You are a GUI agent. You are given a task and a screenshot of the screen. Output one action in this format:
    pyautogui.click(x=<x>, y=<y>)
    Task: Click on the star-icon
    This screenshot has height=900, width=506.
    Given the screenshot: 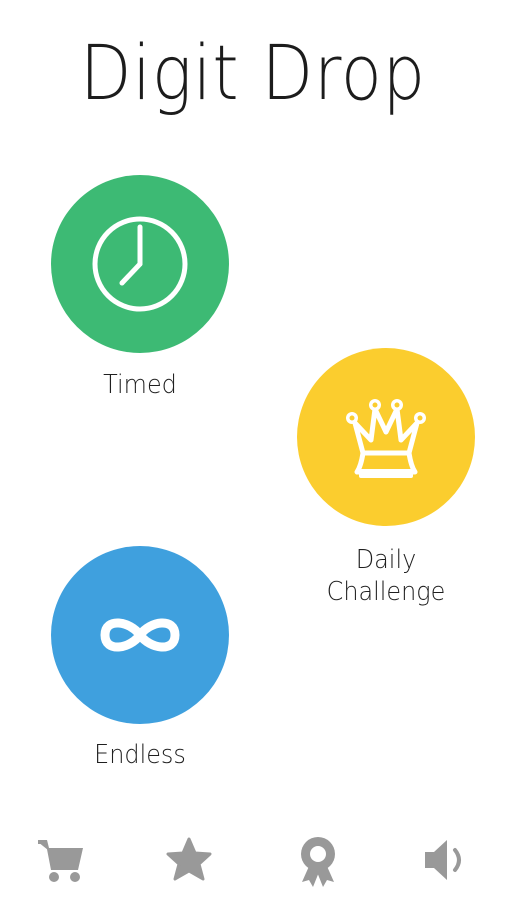 What is the action you would take?
    pyautogui.click(x=189, y=859)
    